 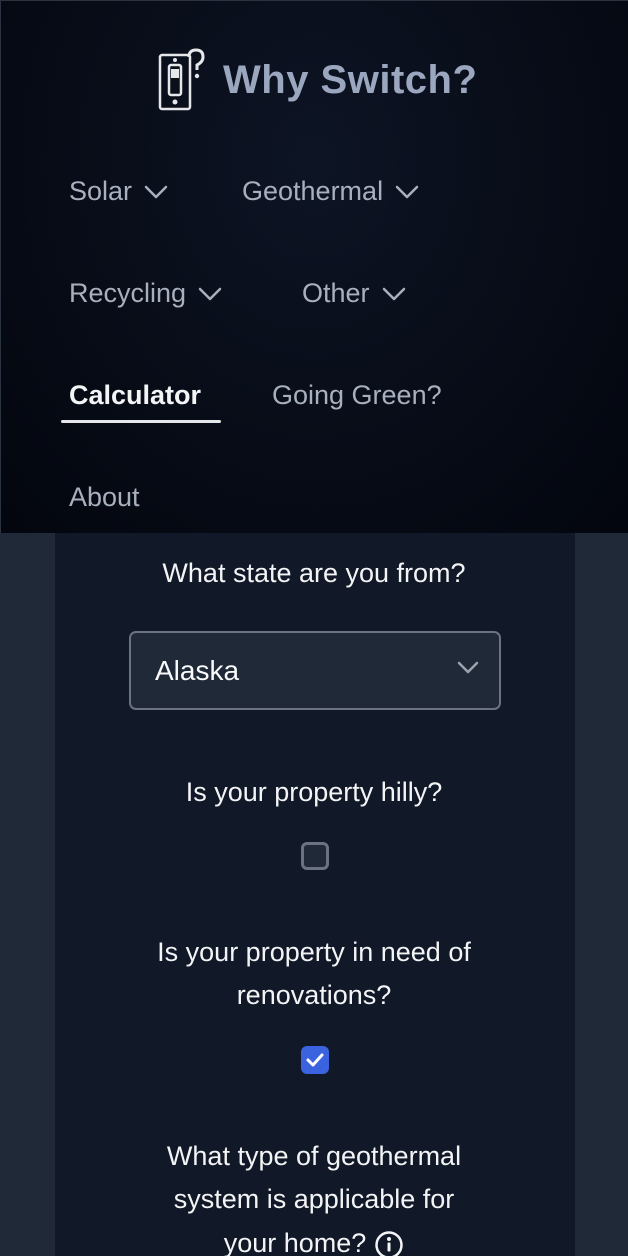 I want to click on nav-going-green-label: Going Green?, so click(x=357, y=395).